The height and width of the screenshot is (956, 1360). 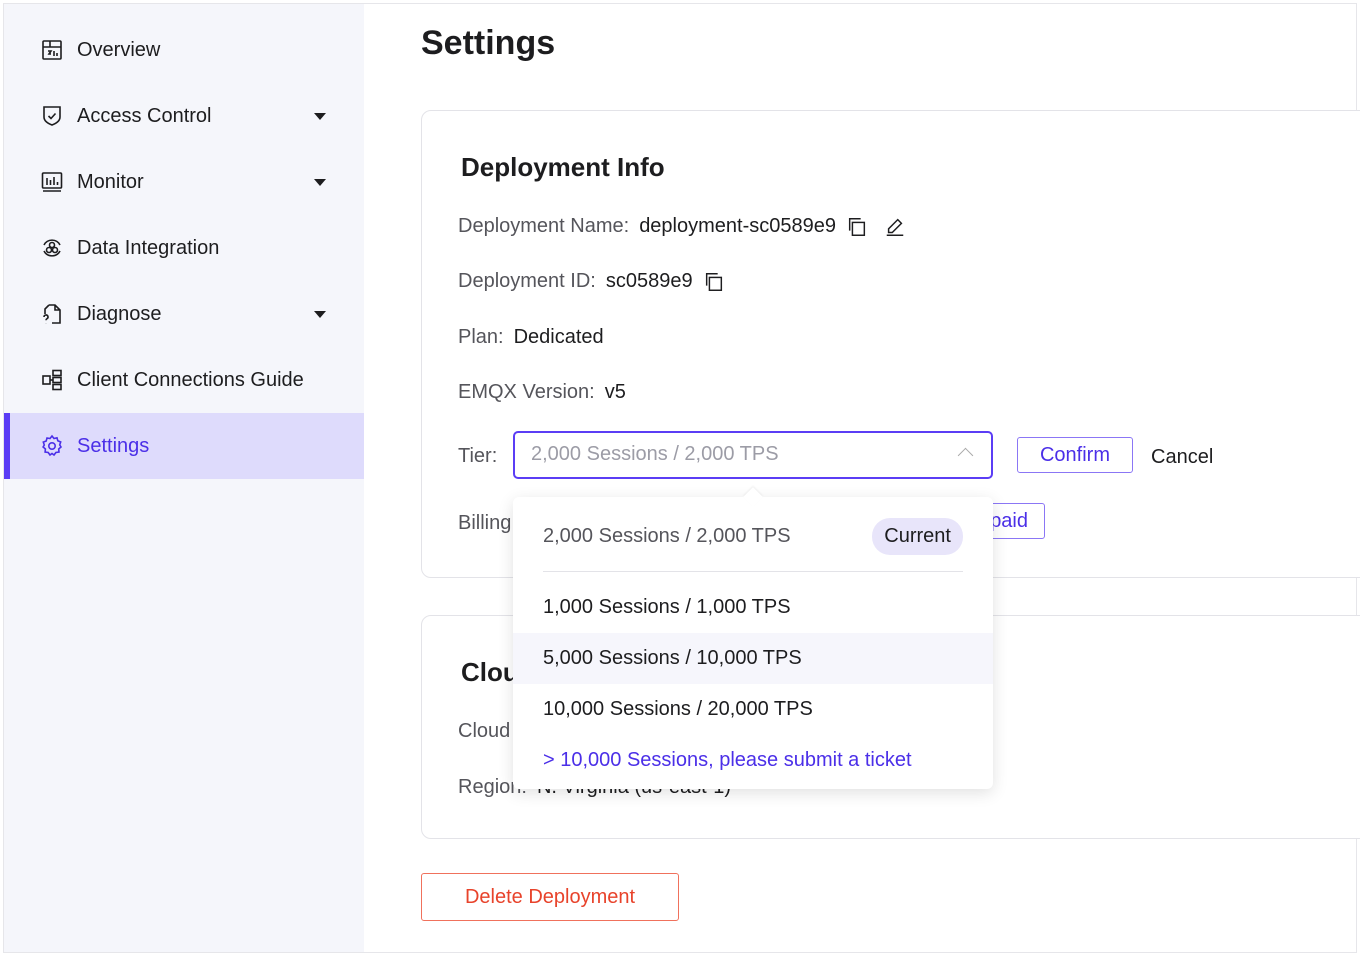 I want to click on chevron-up-icon, so click(x=965, y=455).